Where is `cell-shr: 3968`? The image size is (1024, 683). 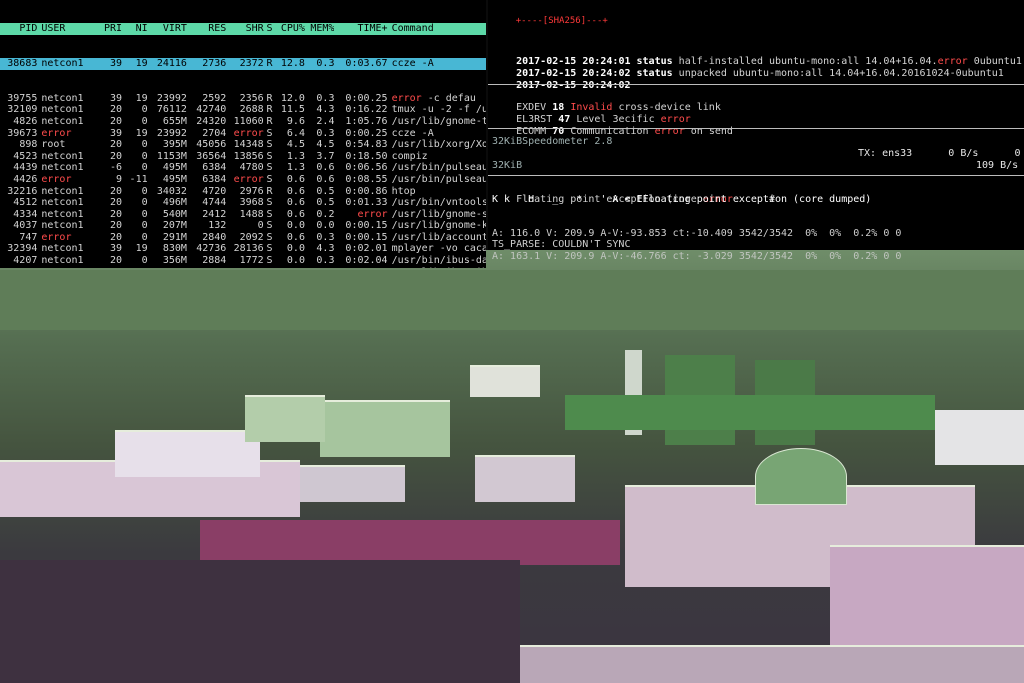 cell-shr: 3968 is located at coordinates (251, 203).